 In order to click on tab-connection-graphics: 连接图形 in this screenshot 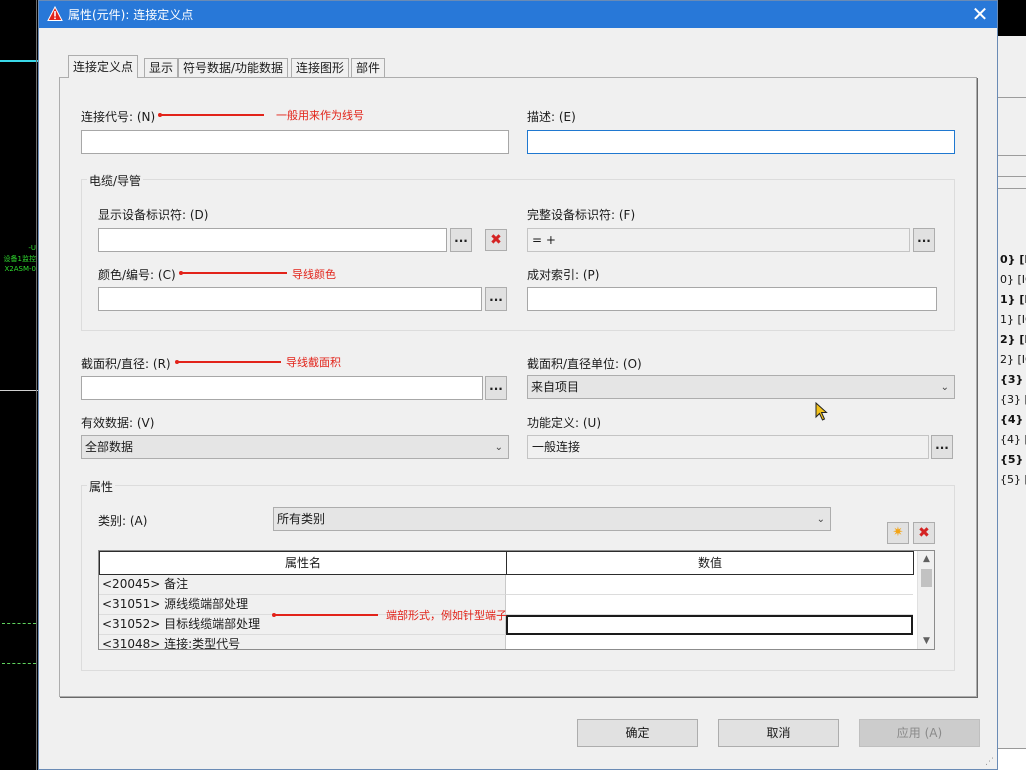, I will do `click(320, 68)`.